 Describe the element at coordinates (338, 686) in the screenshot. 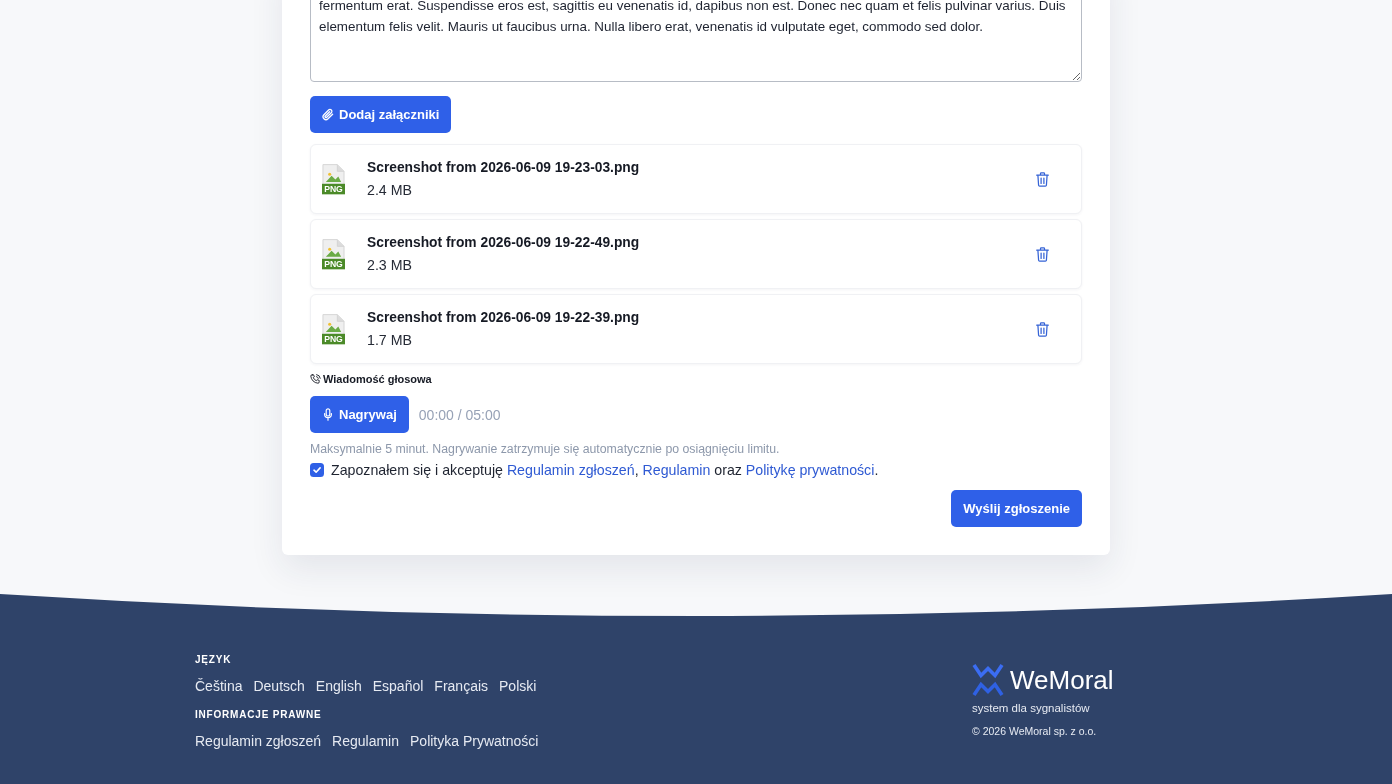

I see `language-link: English` at that location.